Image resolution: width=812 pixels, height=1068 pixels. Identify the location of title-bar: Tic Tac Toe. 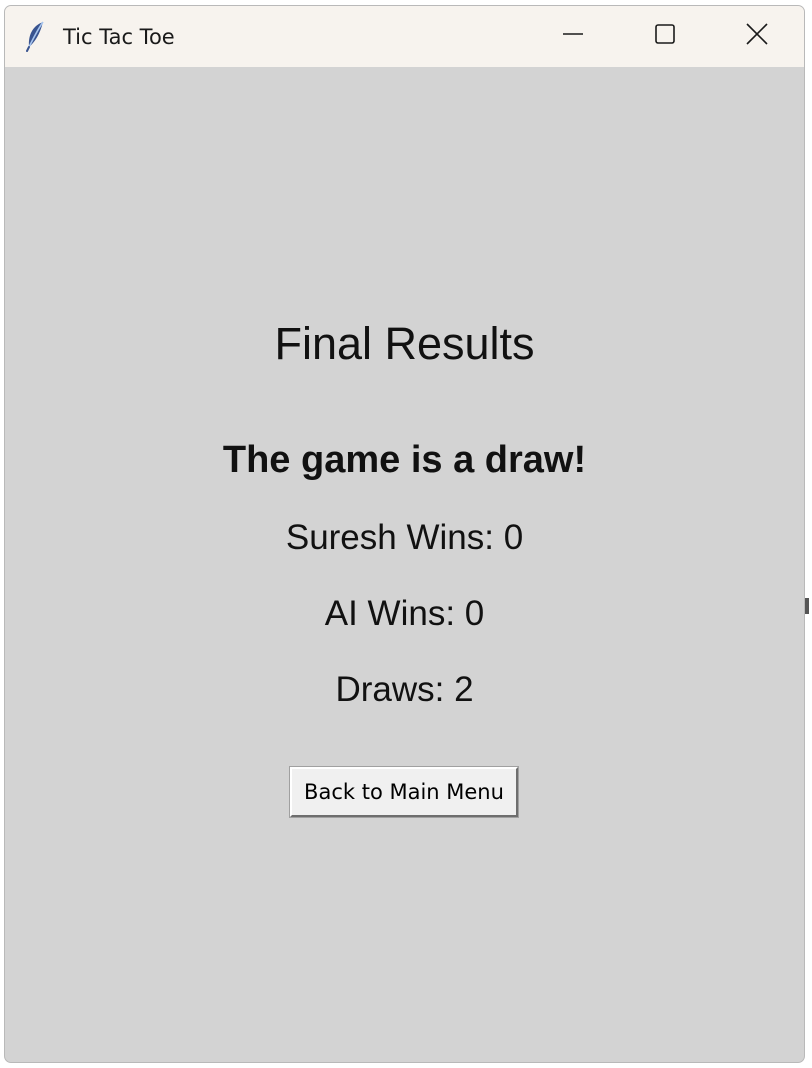
(404, 36).